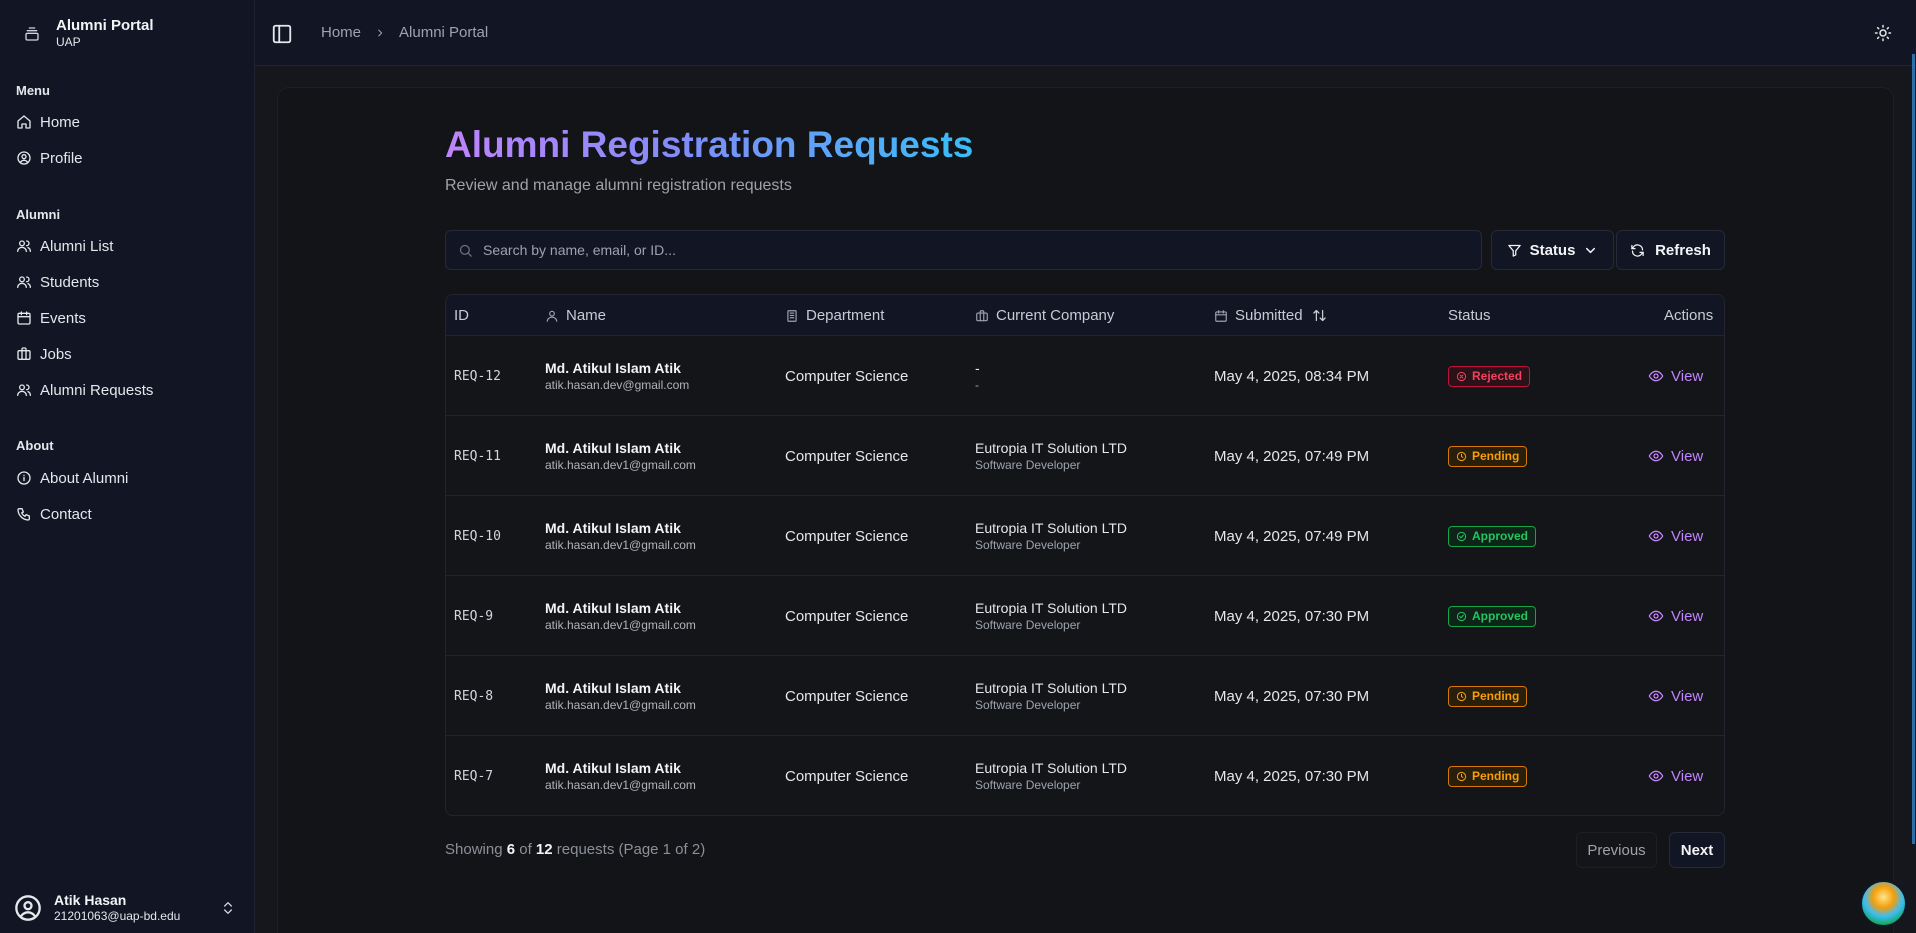 The width and height of the screenshot is (1916, 933). I want to click on sidebar-item-label: Contact, so click(66, 514).